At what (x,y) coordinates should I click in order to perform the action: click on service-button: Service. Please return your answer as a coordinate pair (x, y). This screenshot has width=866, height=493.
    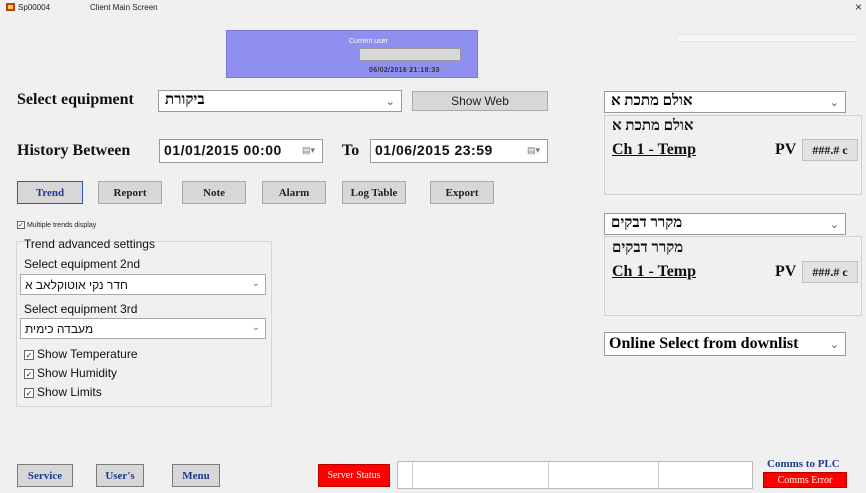
    Looking at the image, I should click on (45, 475).